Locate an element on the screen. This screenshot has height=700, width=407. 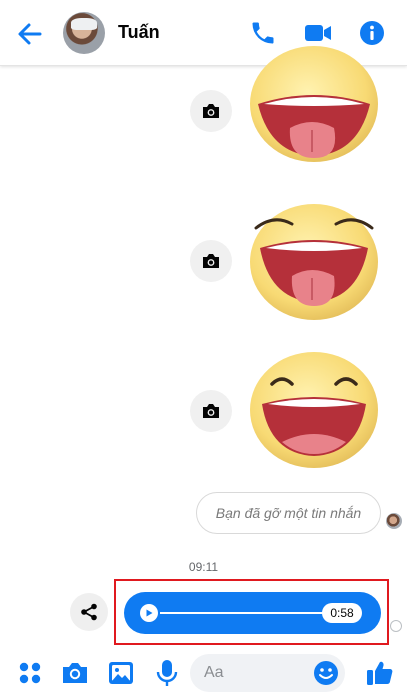
audio-progress-track is located at coordinates (249, 613).